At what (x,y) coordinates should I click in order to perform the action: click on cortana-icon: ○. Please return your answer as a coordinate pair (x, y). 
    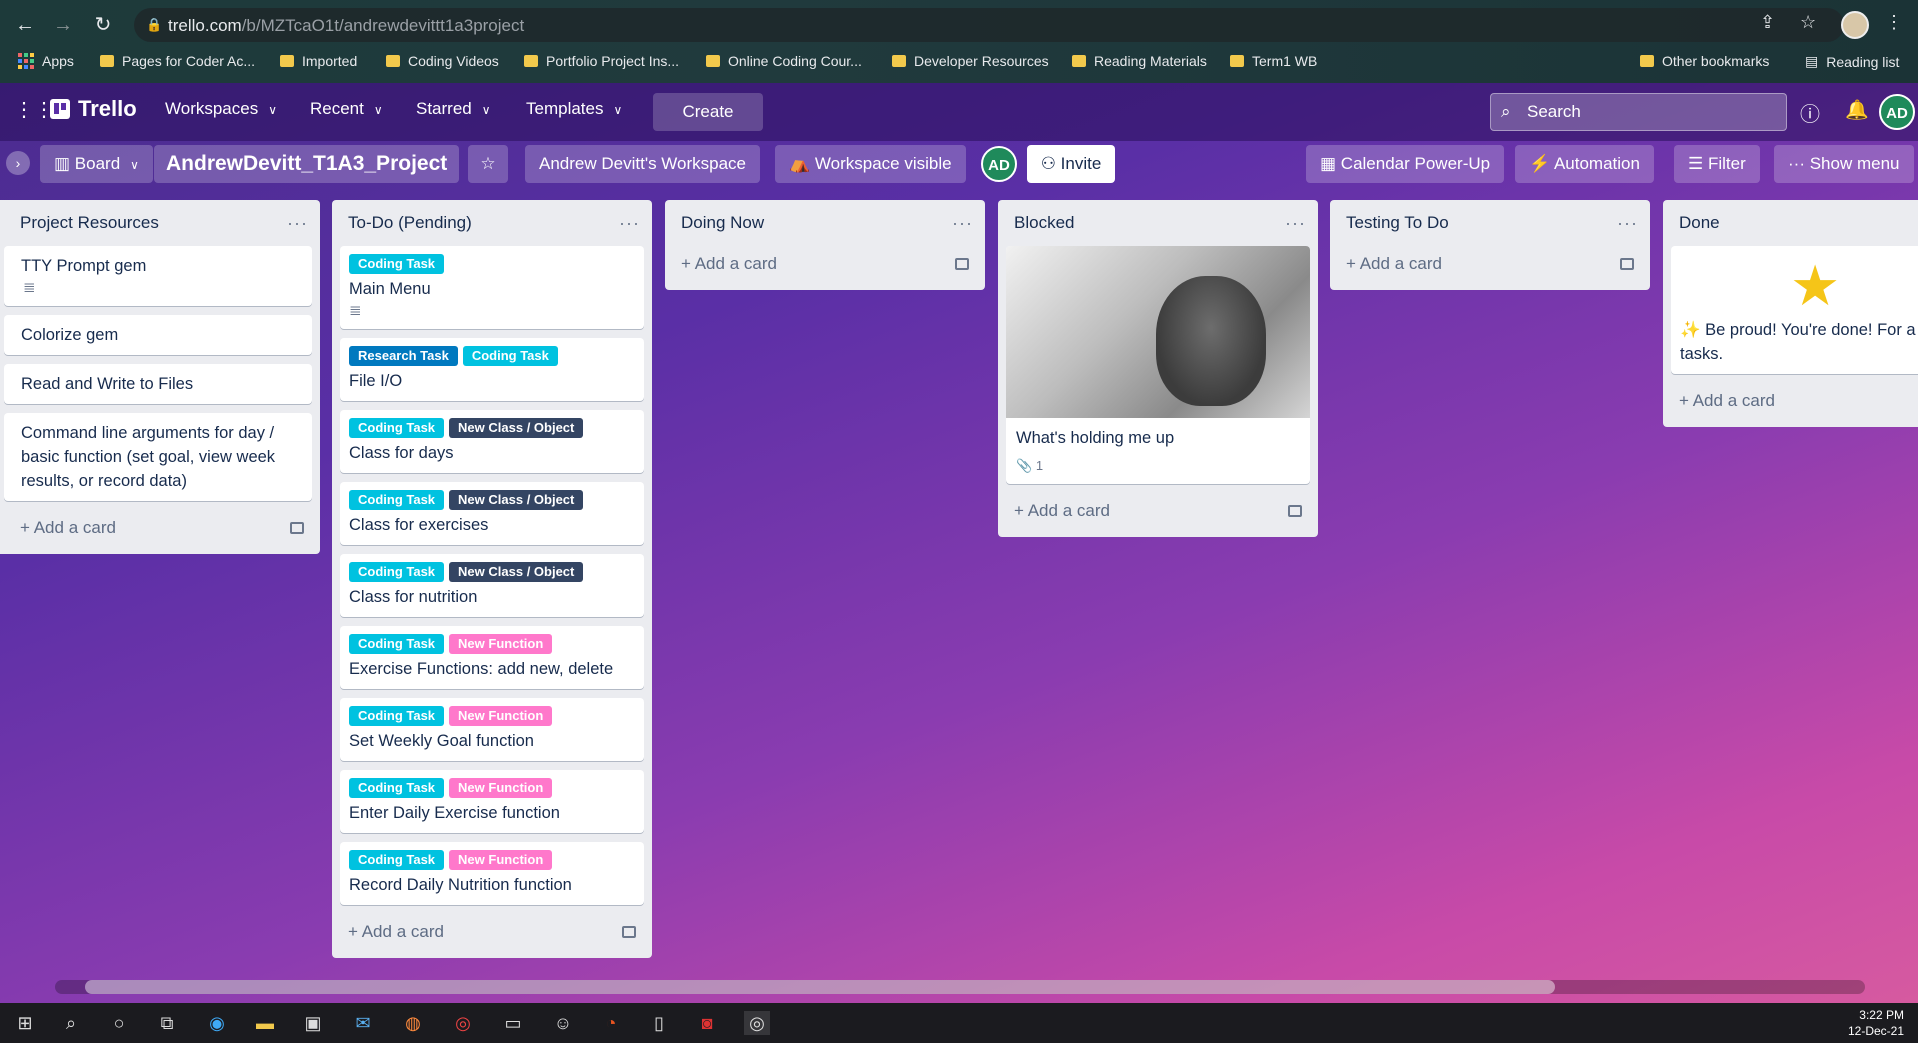
    Looking at the image, I should click on (119, 1023).